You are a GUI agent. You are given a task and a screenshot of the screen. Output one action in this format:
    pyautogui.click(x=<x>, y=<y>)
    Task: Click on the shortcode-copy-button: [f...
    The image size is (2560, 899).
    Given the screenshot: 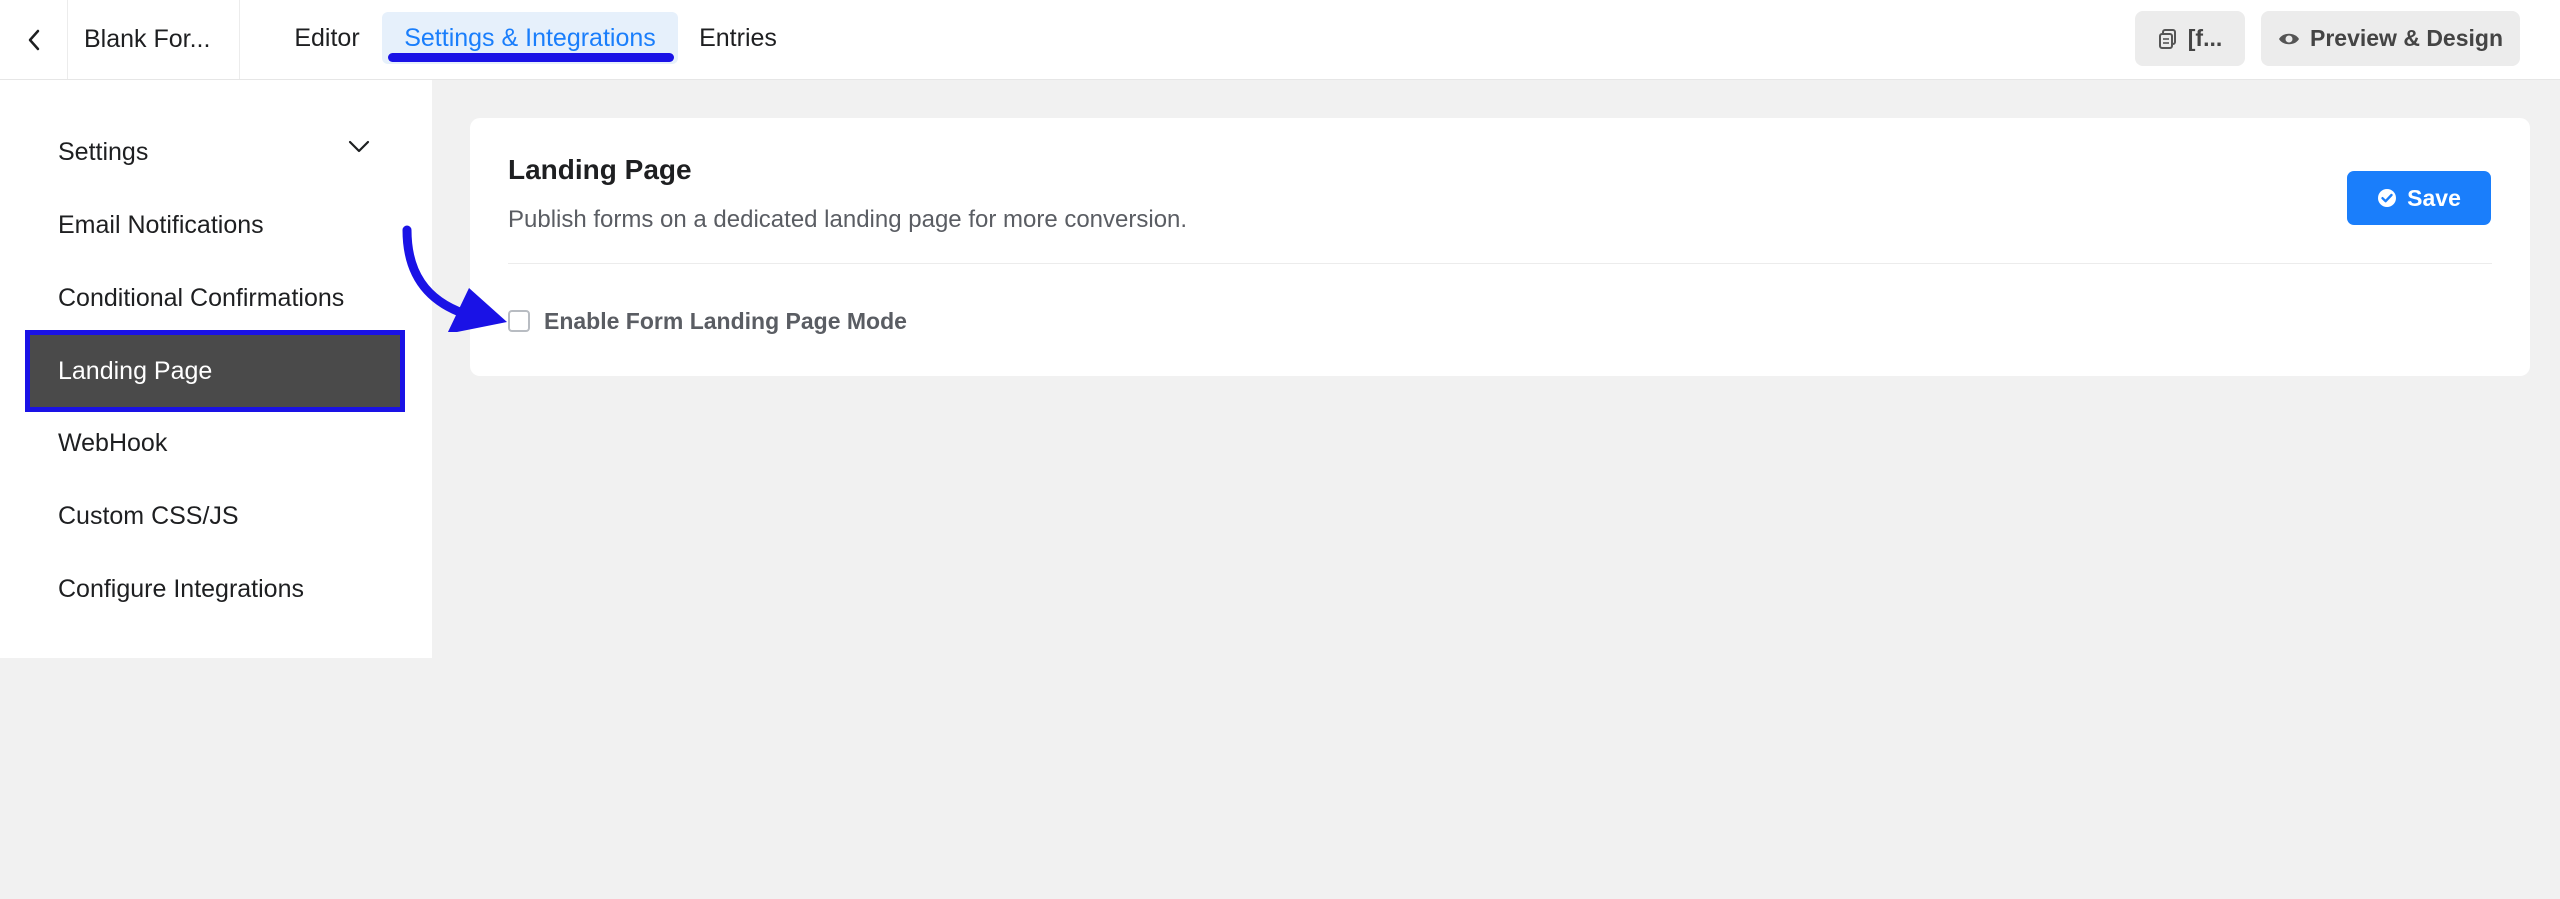 What is the action you would take?
    pyautogui.click(x=2190, y=38)
    